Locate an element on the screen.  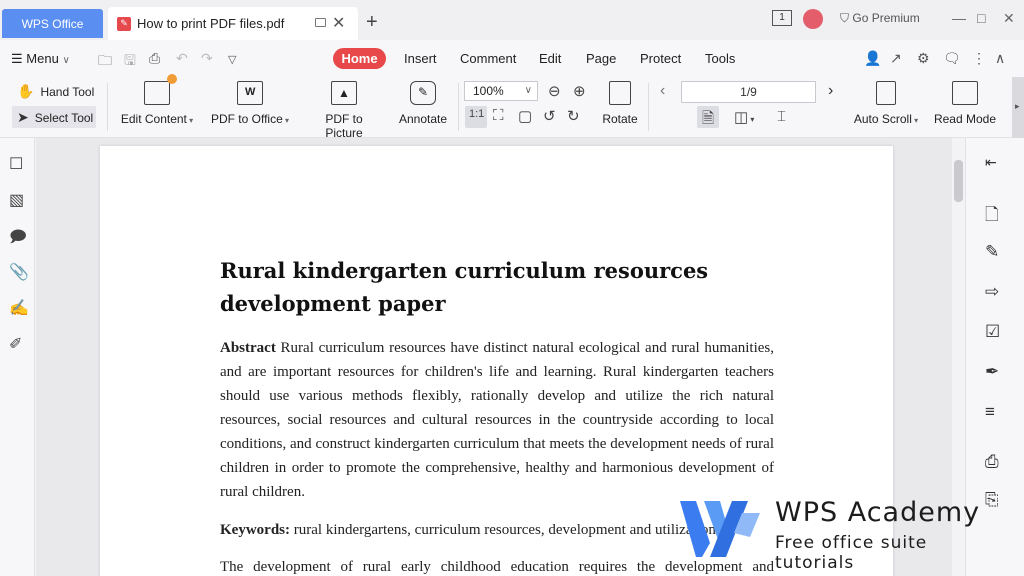
zoom-in-icon: ⊕ is located at coordinates (579, 91).